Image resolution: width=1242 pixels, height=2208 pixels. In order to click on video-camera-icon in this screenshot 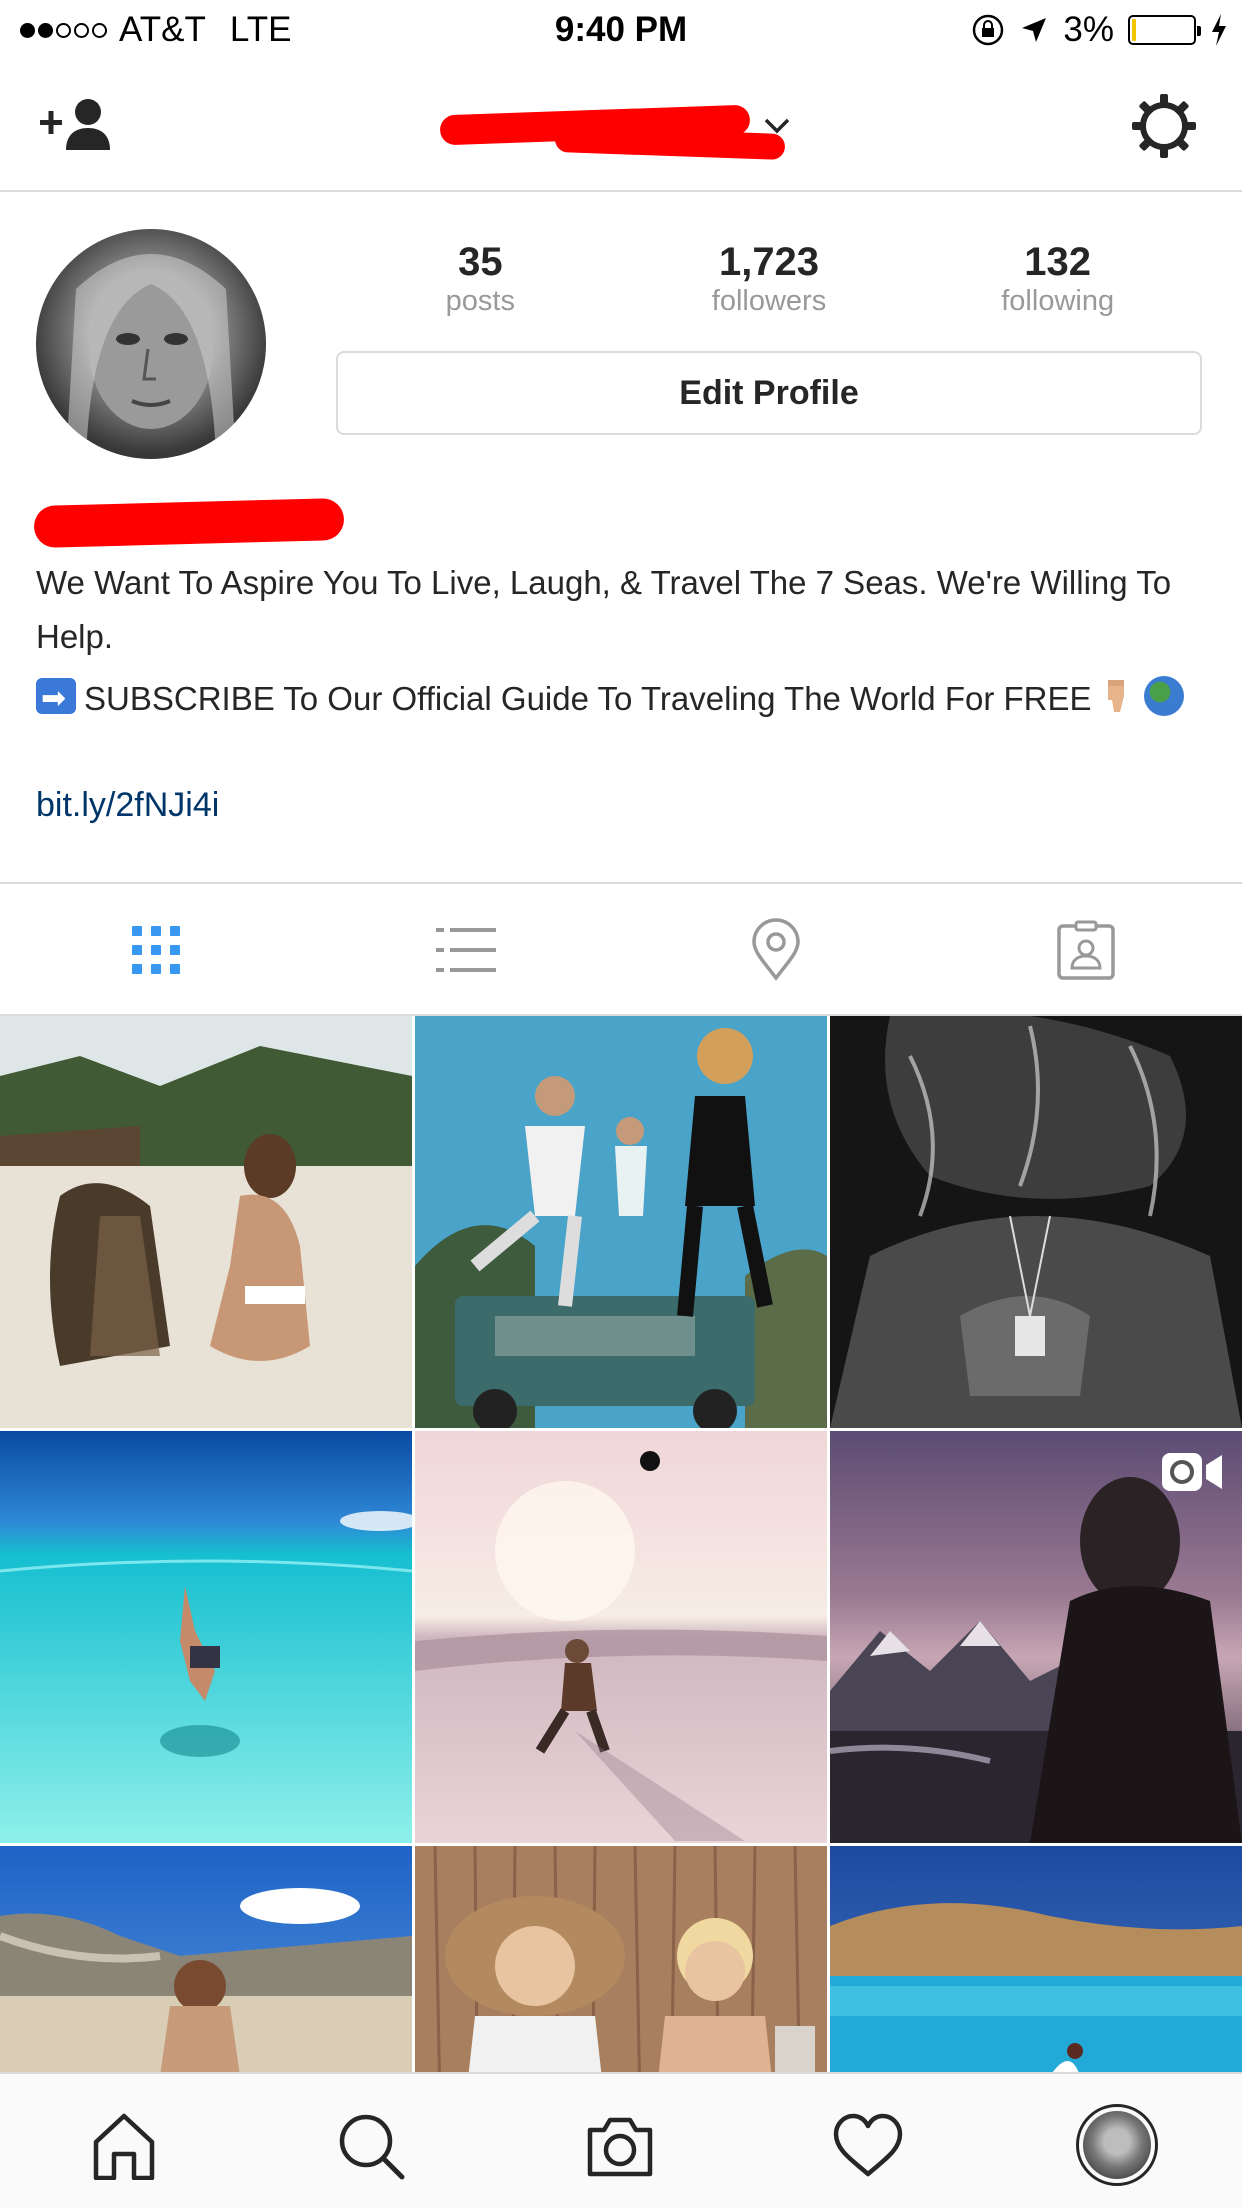, I will do `click(1192, 1472)`.